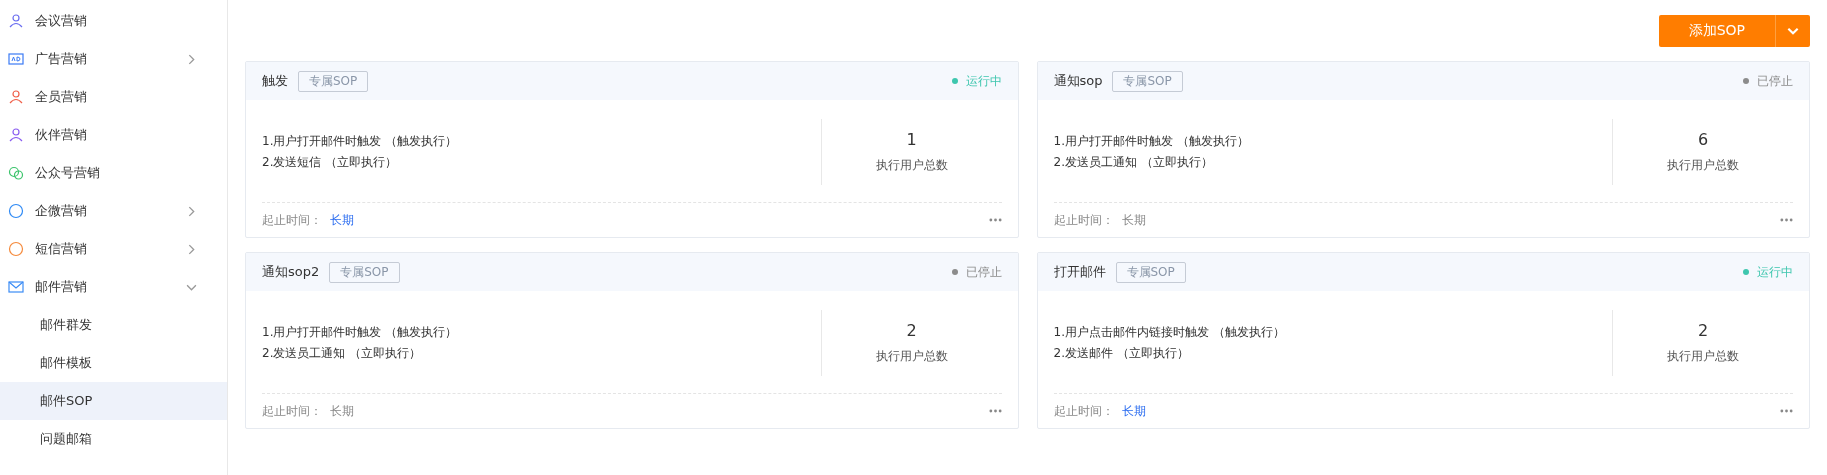 The width and height of the screenshot is (1827, 475). I want to click on sidebar-subitem: 邮件群发, so click(113, 325).